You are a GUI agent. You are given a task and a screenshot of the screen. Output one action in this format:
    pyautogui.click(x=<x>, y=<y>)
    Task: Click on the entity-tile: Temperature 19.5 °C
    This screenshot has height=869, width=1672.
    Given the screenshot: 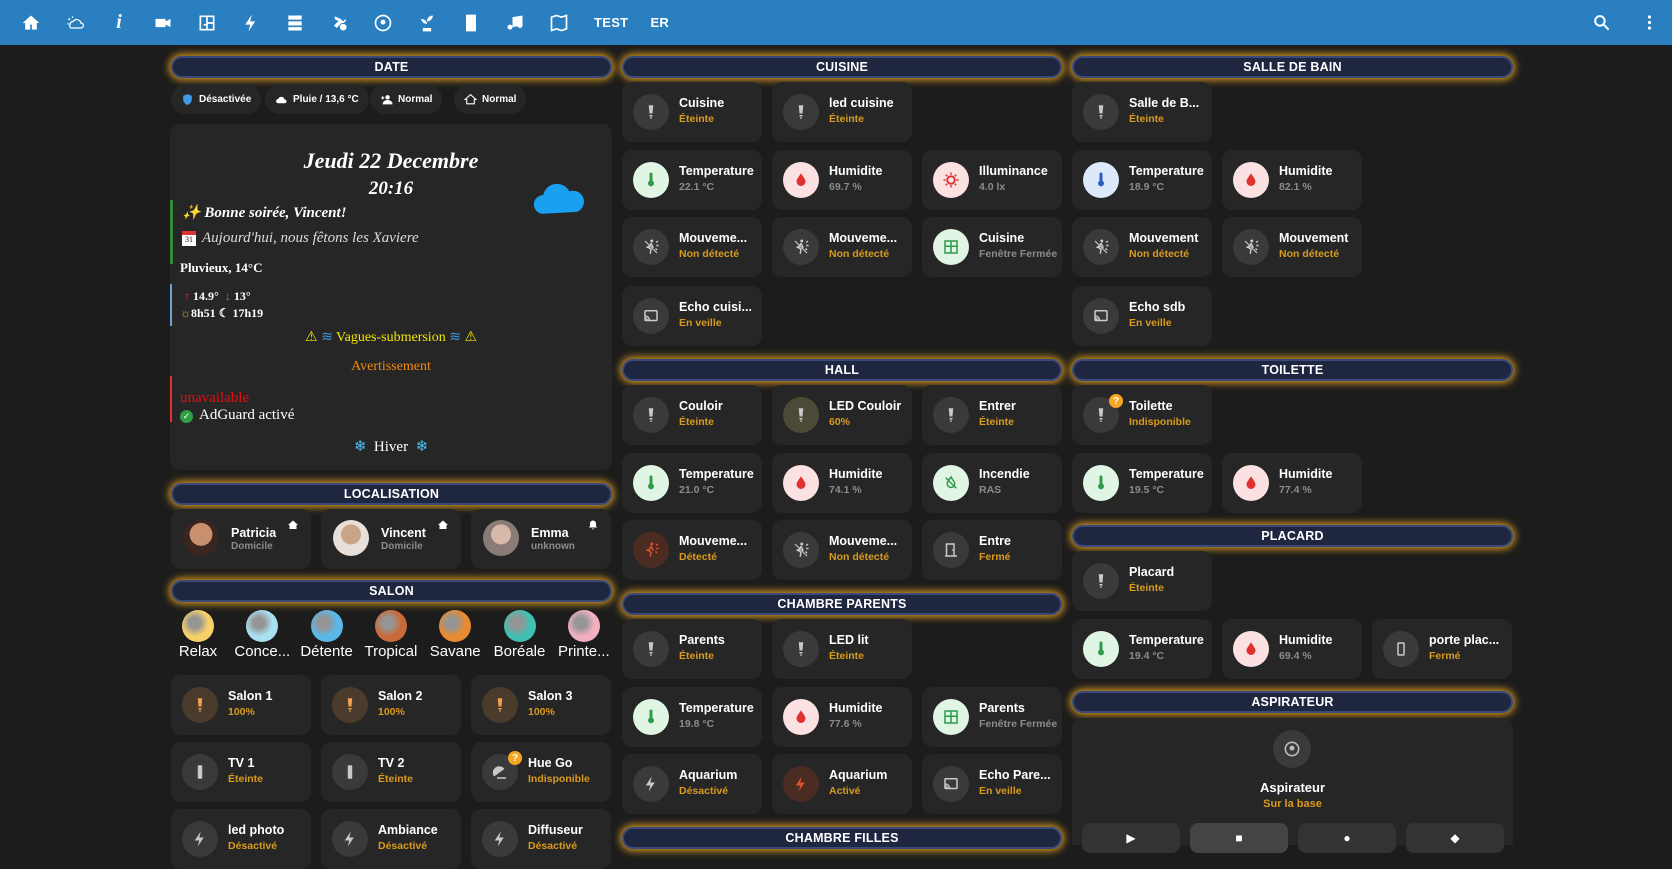 What is the action you would take?
    pyautogui.click(x=1142, y=483)
    